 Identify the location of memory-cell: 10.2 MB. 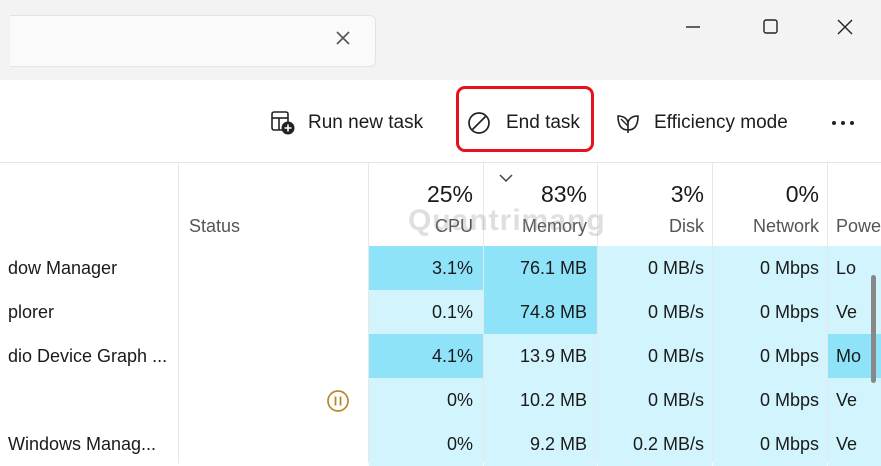
(540, 400).